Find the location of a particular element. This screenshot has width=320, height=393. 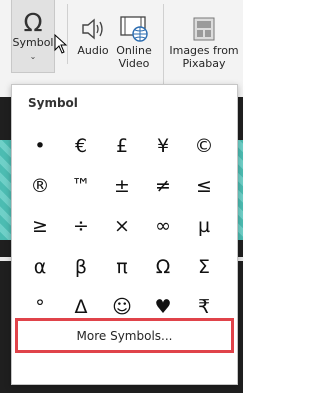

symbol-beta: β is located at coordinates (81, 267).